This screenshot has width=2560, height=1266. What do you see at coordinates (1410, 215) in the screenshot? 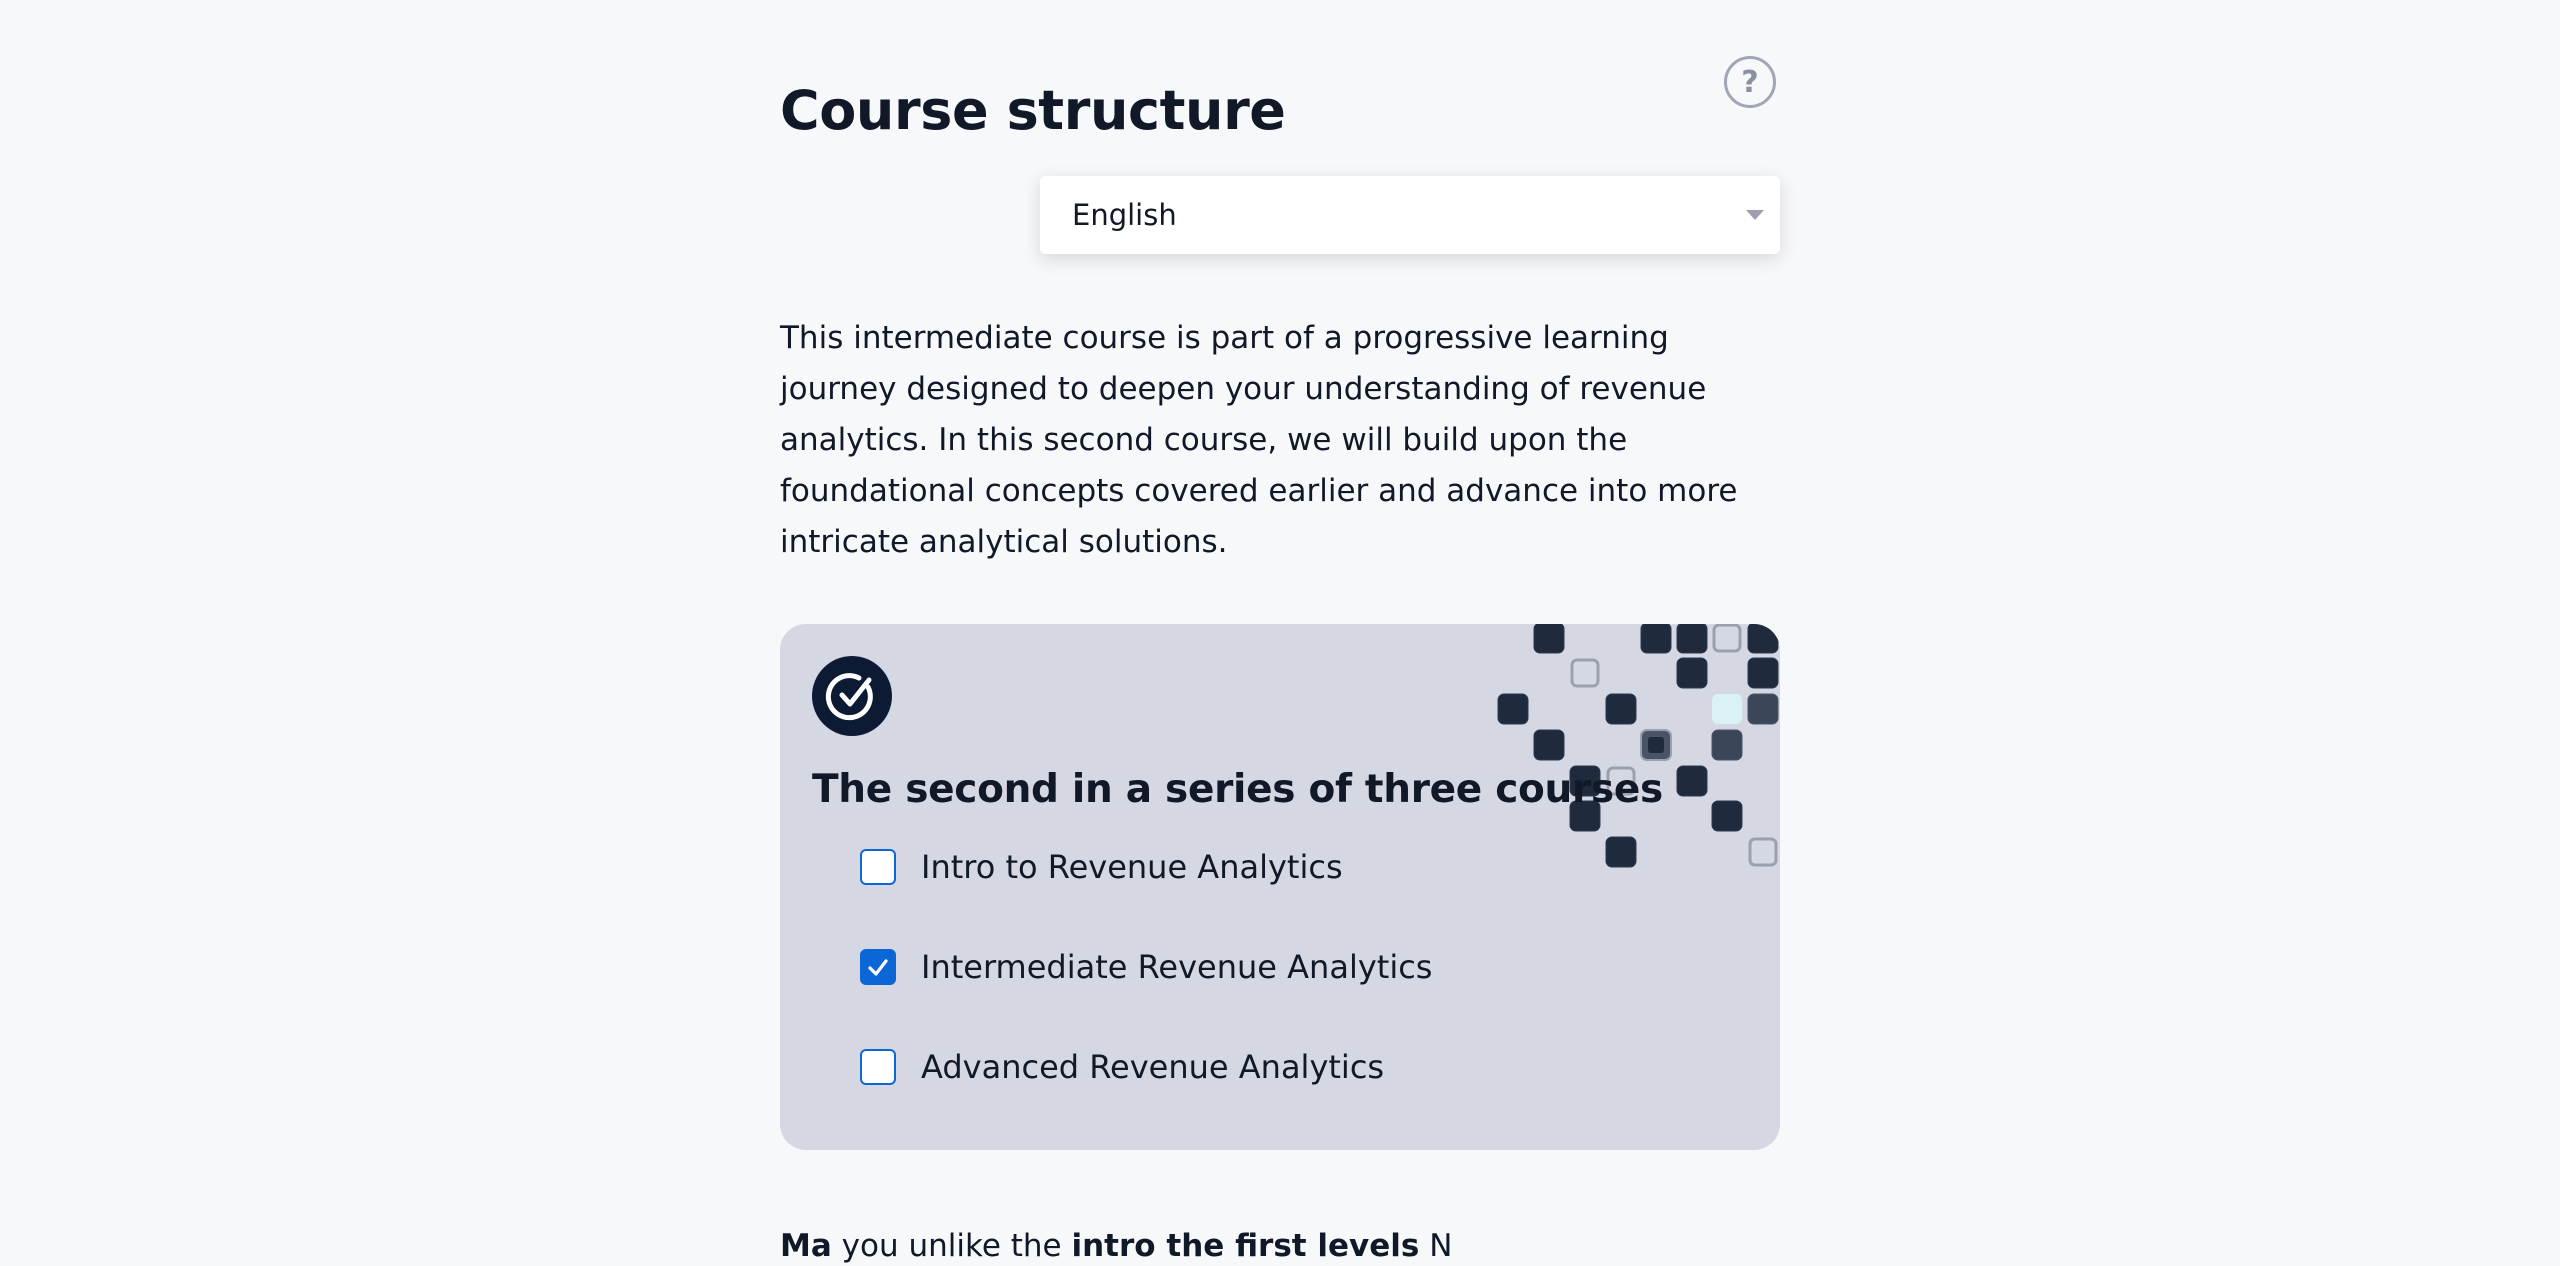
I see `language-select: English` at bounding box center [1410, 215].